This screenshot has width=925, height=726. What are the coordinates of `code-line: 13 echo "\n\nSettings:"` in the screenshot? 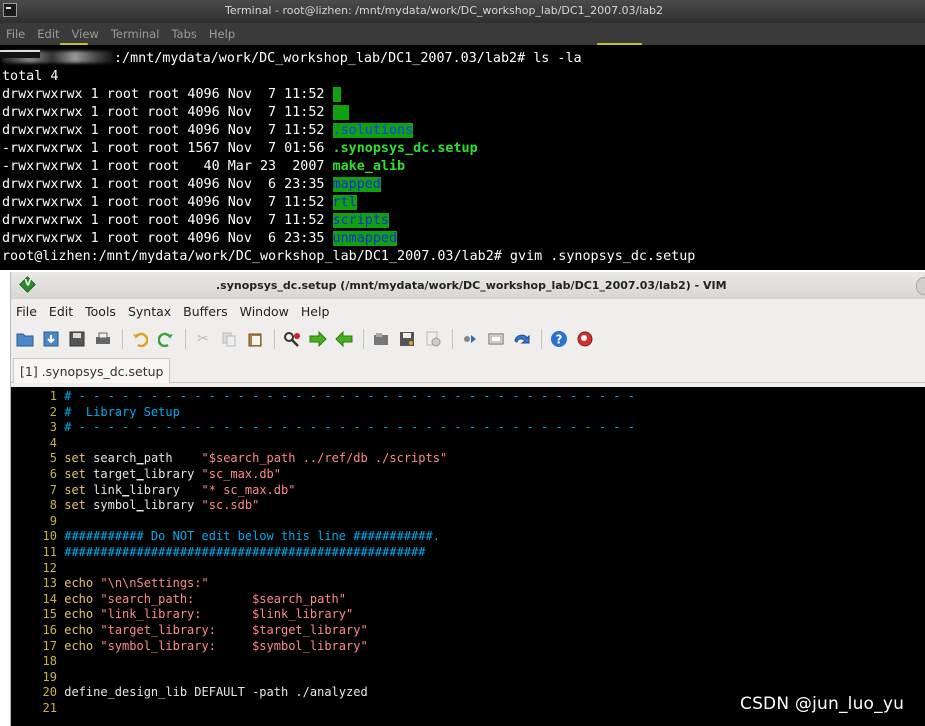 It's located at (468, 584).